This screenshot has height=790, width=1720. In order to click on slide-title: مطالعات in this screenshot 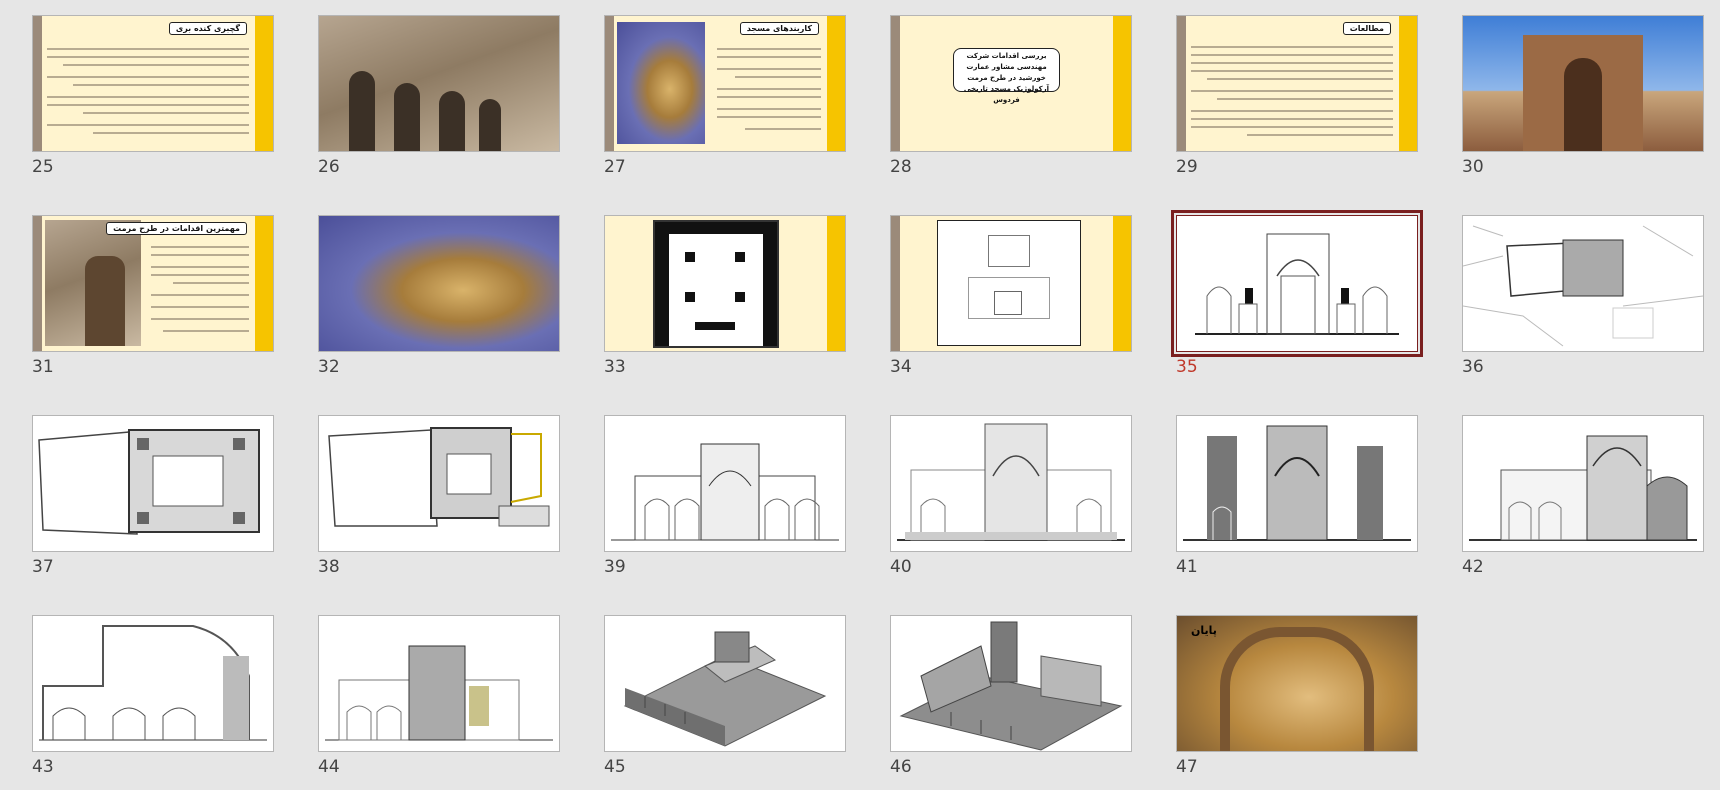, I will do `click(1366, 28)`.